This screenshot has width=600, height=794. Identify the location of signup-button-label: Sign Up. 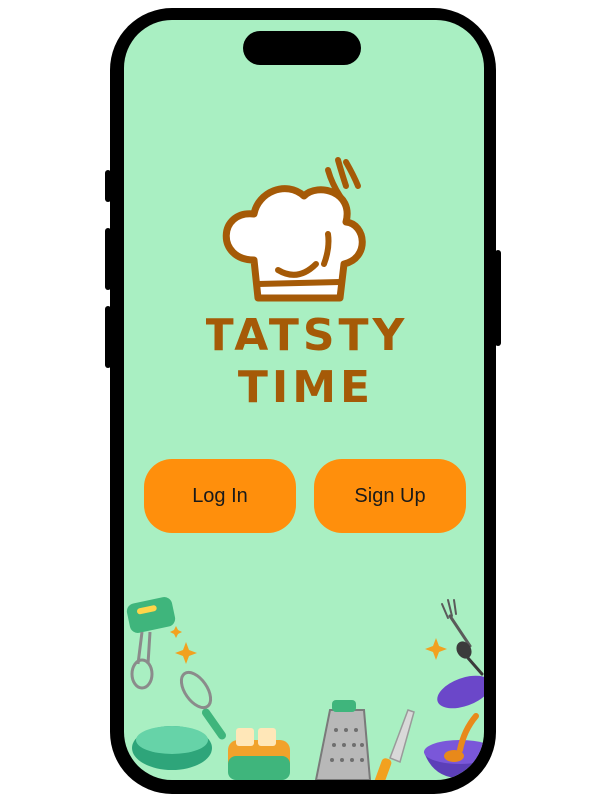
(390, 495).